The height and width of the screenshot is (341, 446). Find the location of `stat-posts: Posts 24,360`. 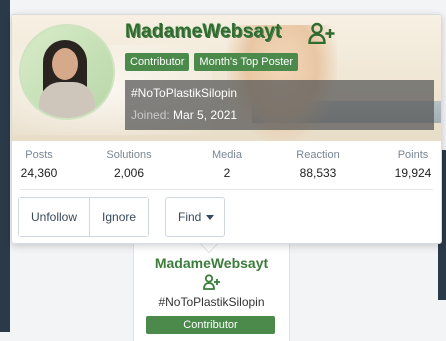

stat-posts: Posts 24,360 is located at coordinates (42, 164).